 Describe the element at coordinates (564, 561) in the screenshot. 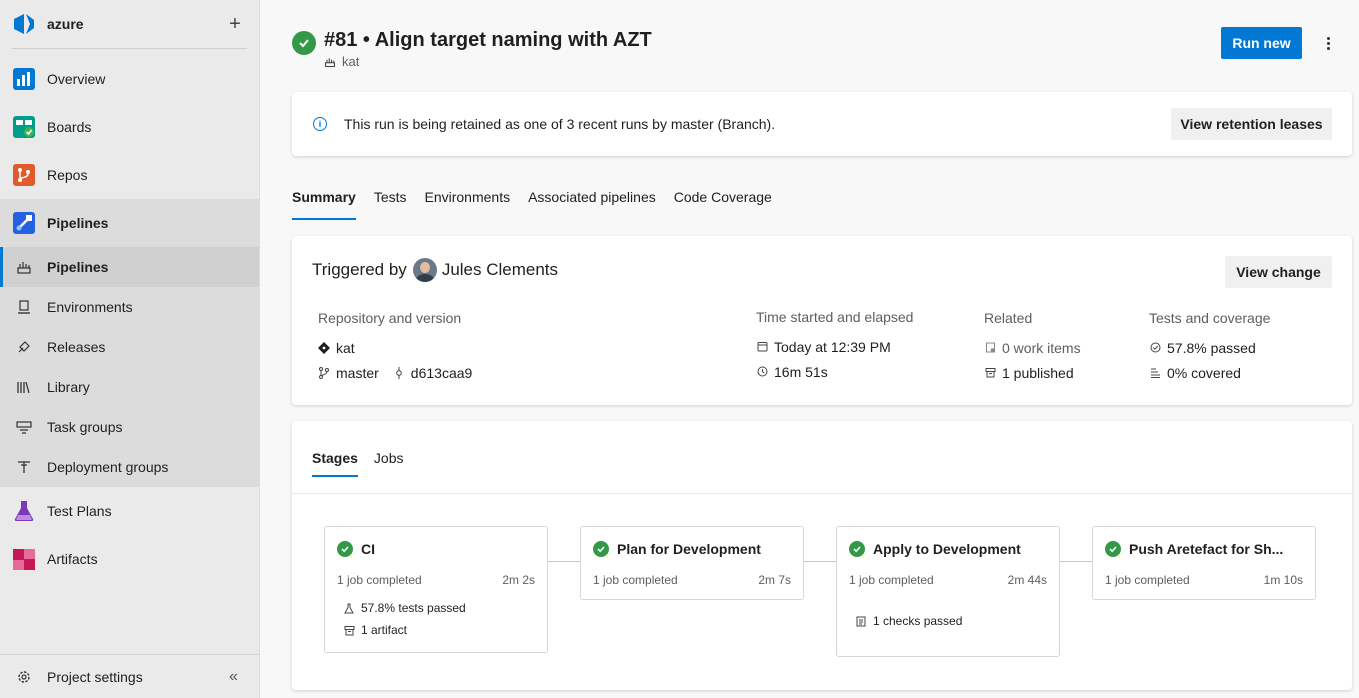

I see `stage-connector` at that location.